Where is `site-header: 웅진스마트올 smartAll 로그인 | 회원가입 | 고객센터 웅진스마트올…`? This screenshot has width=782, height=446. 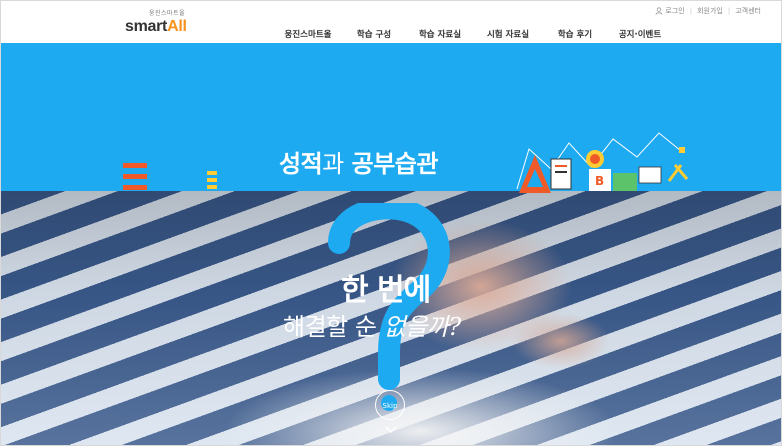
site-header: 웅진스마트올 smartAll 로그인 | 회원가입 | 고객센터 웅진스마트올… is located at coordinates (391, 22).